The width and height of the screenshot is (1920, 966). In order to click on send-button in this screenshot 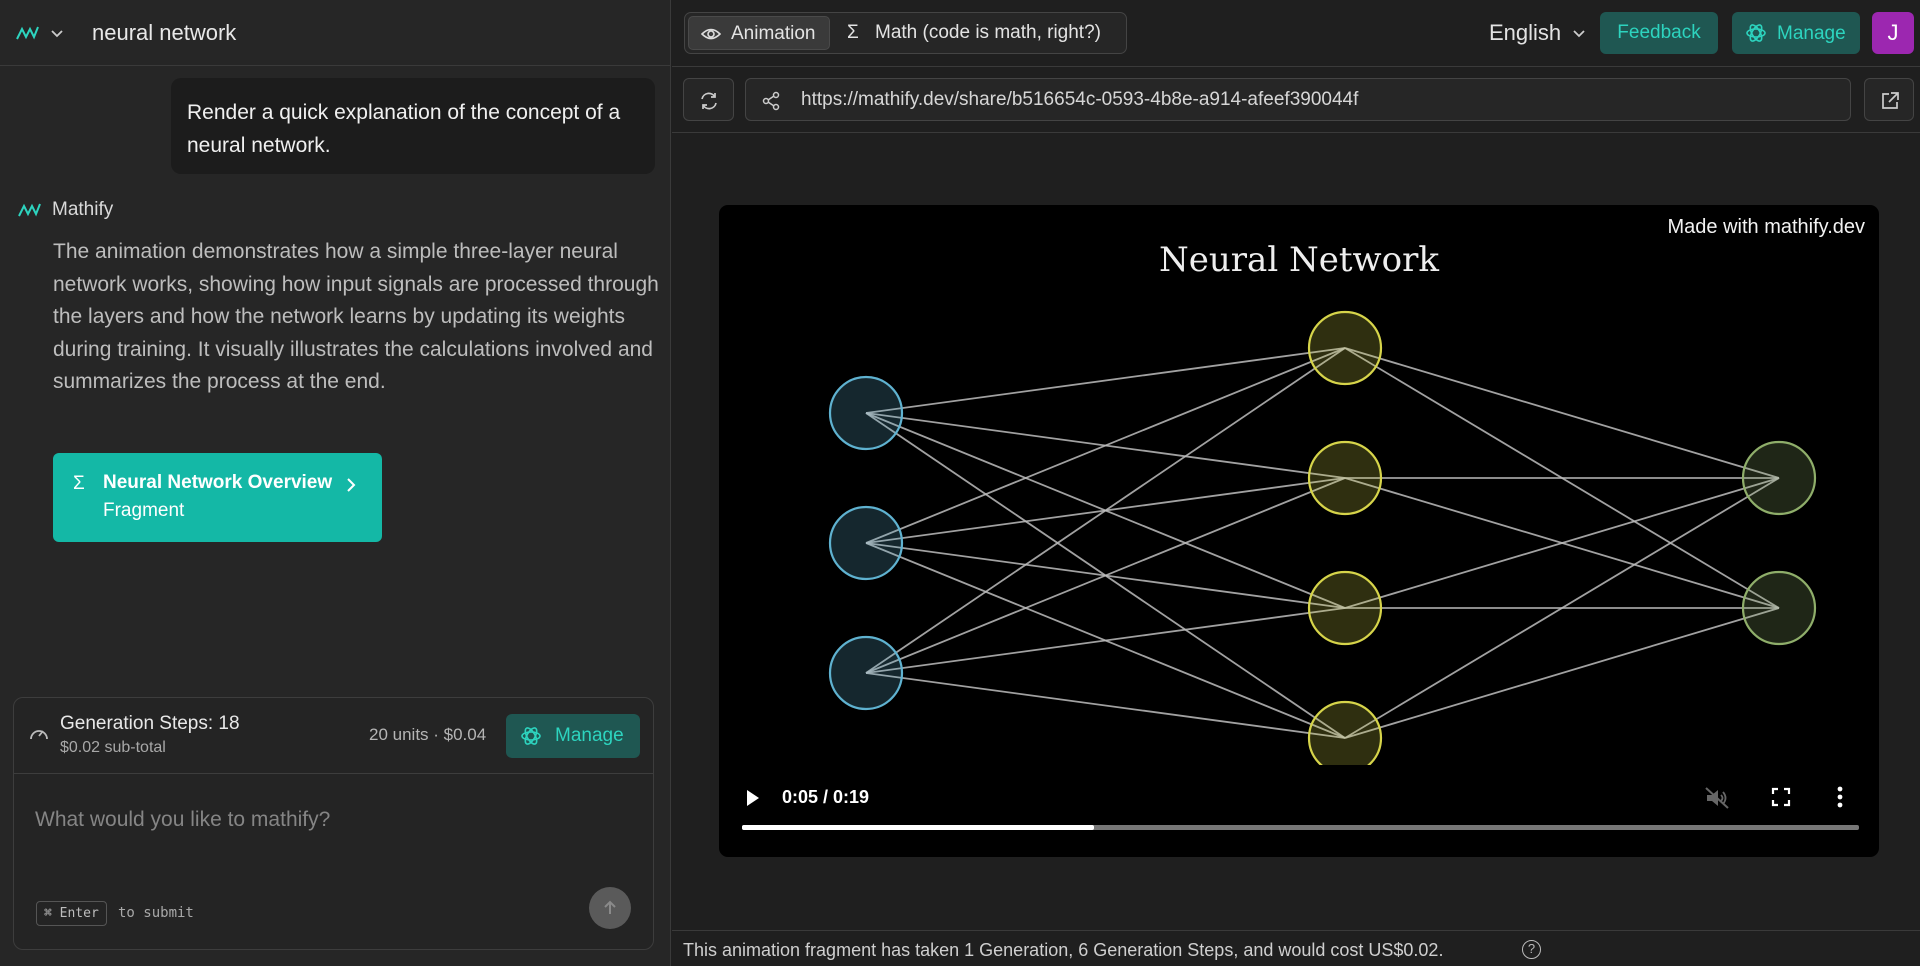, I will do `click(610, 908)`.